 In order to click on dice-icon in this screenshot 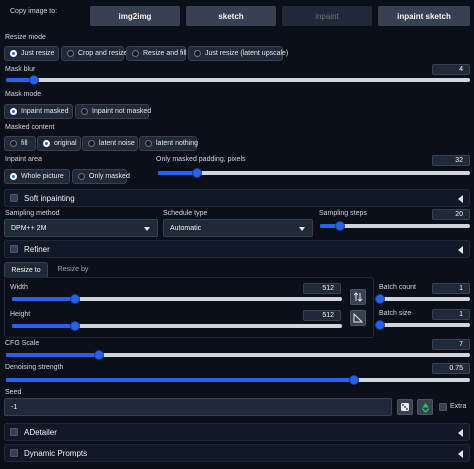, I will do `click(405, 407)`.